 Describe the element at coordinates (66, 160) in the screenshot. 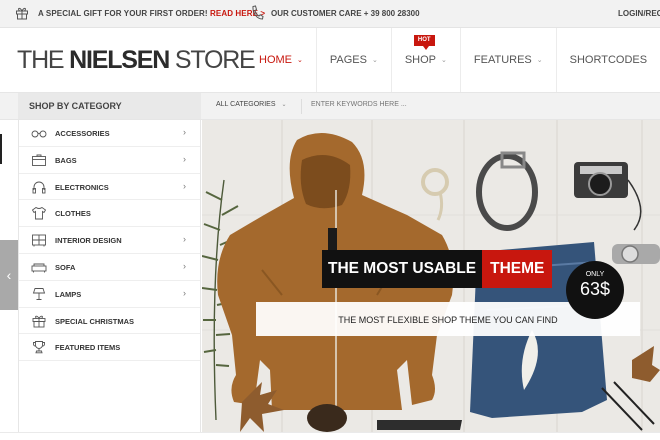

I see `category-label: BAGS` at that location.